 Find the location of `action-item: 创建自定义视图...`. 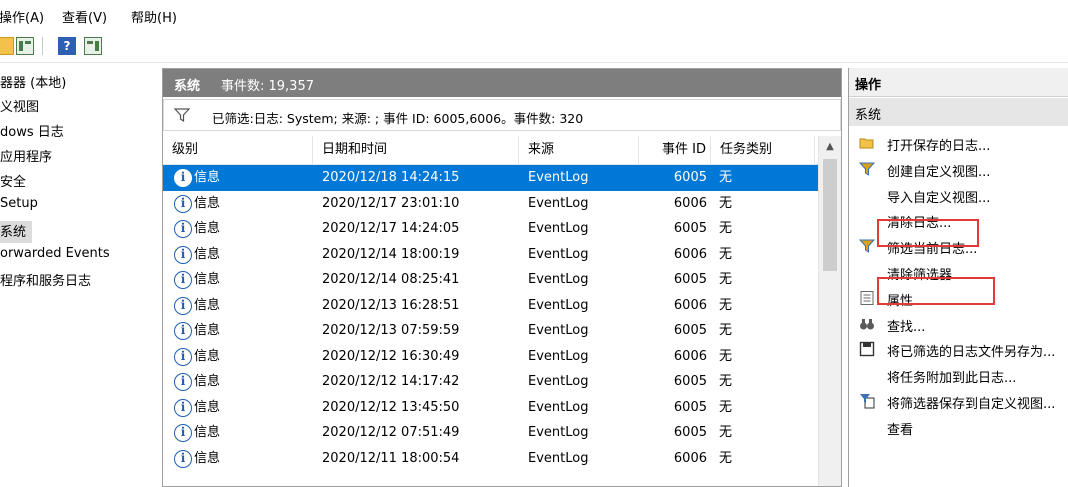

action-item: 创建自定义视图... is located at coordinates (958, 169).